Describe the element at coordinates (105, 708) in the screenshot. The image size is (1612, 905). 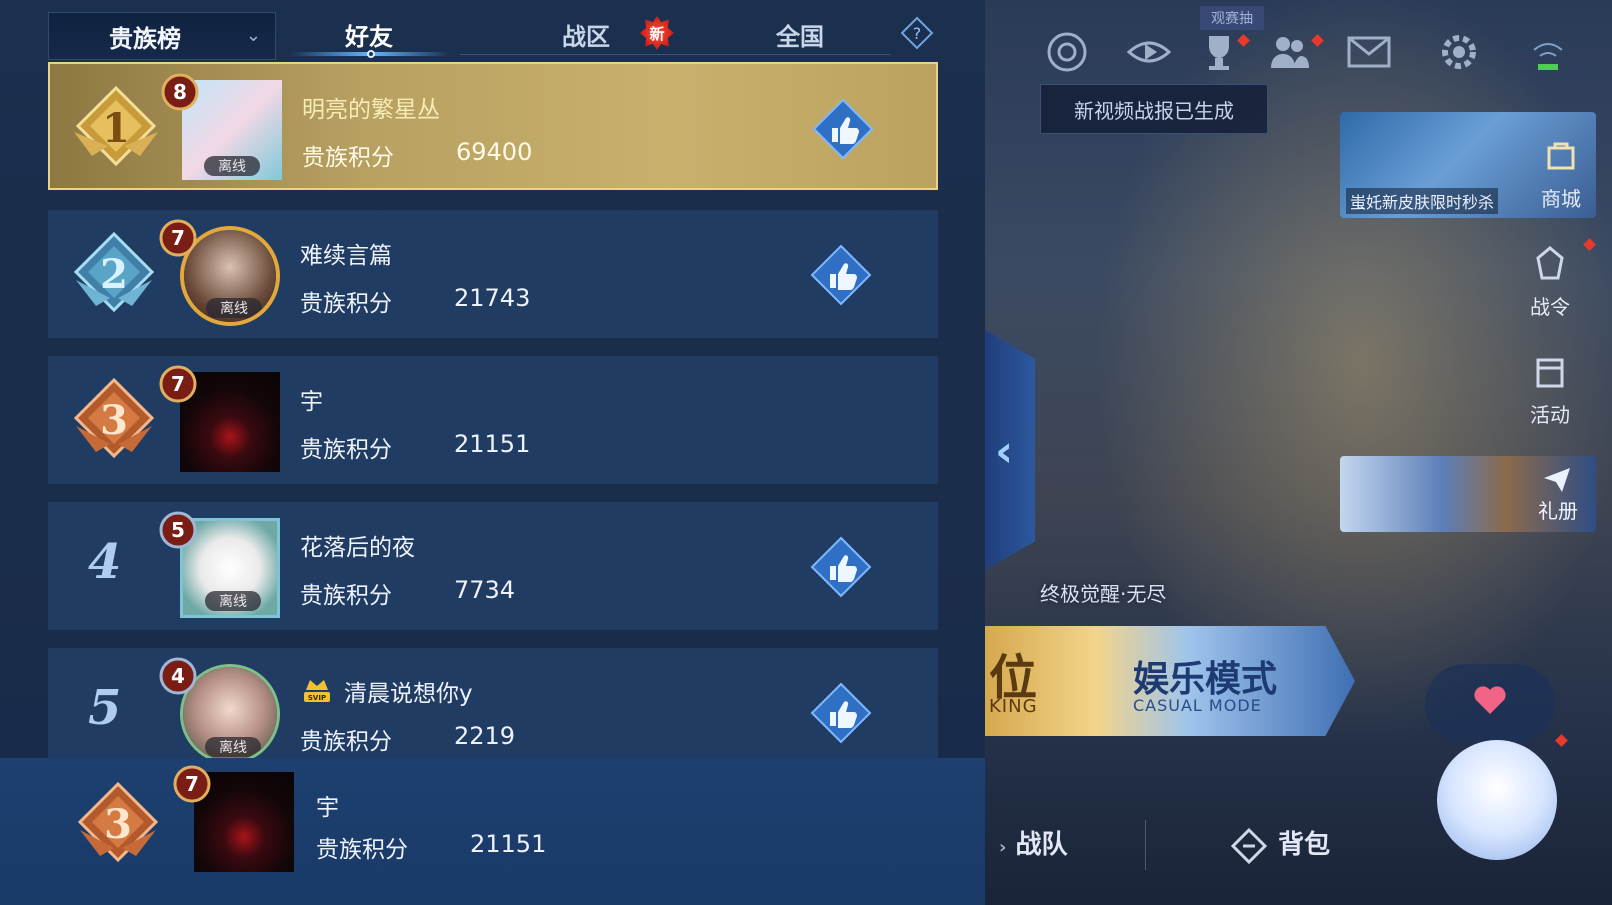
I see `rank-number: 5` at that location.